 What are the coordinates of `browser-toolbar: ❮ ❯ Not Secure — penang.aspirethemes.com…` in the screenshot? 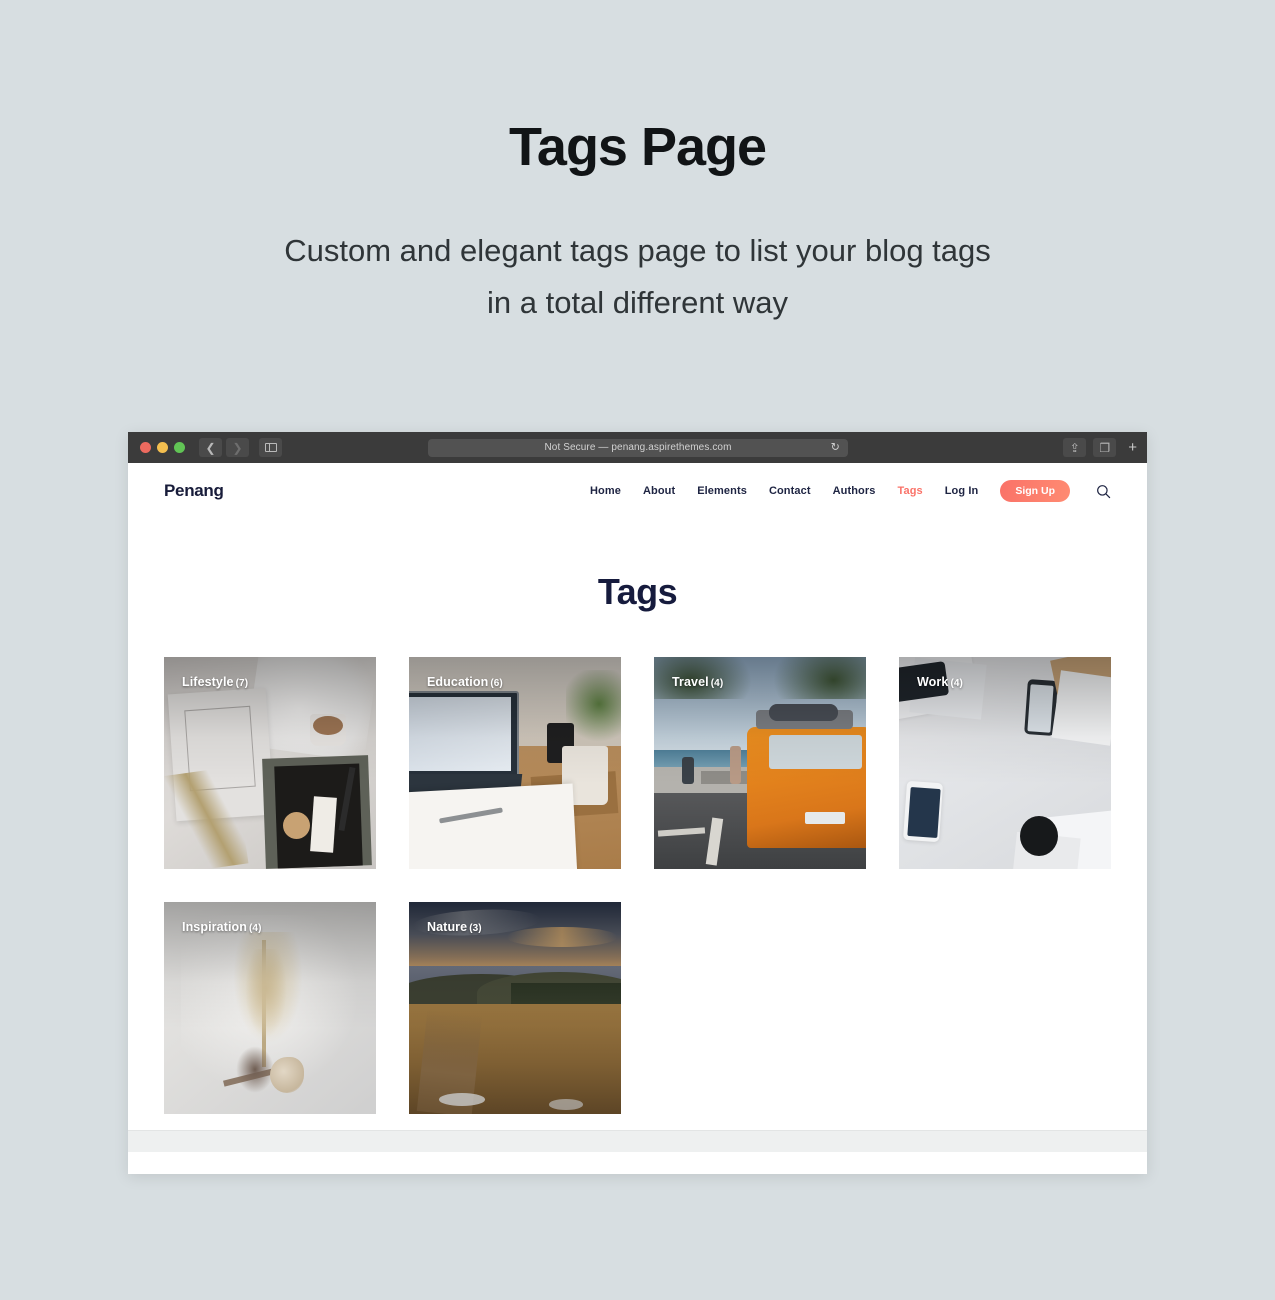 It's located at (637, 447).